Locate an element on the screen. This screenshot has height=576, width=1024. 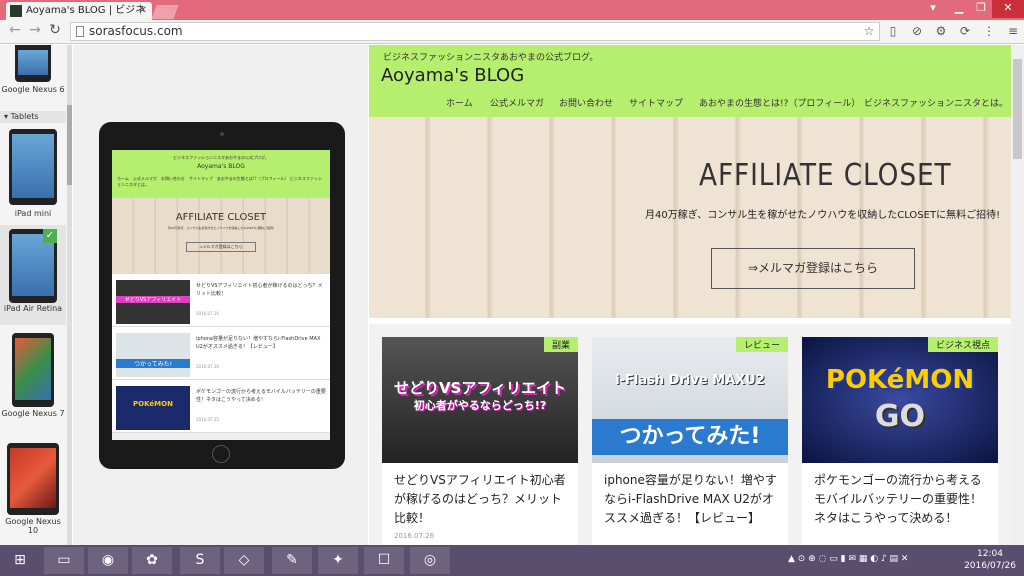
device-label: iPad mini is located at coordinates (33, 213).